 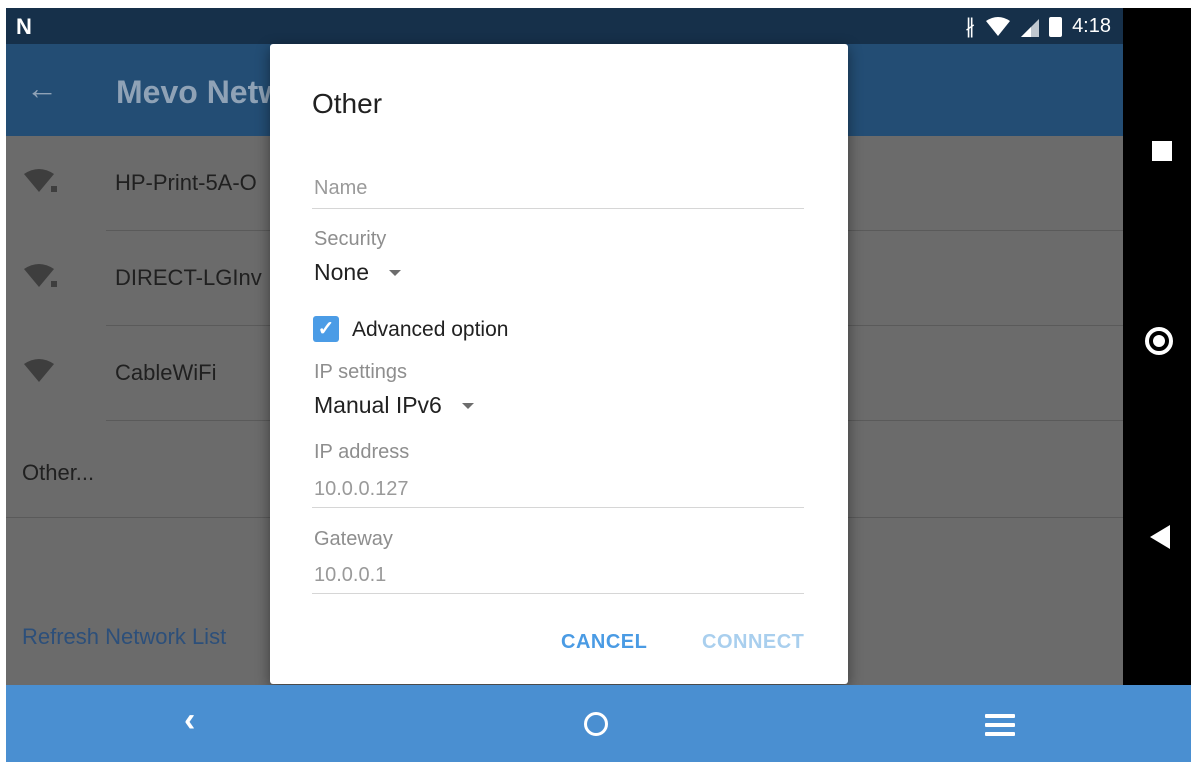 I want to click on gateway-underline, so click(x=558, y=593).